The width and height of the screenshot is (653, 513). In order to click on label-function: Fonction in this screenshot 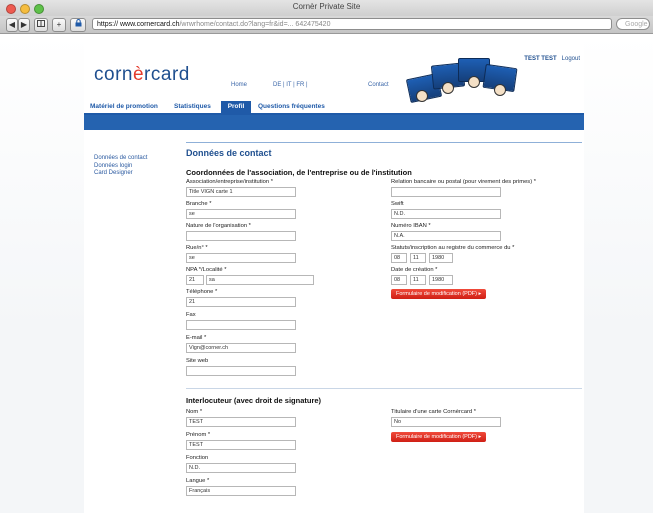, I will do `click(197, 458)`.